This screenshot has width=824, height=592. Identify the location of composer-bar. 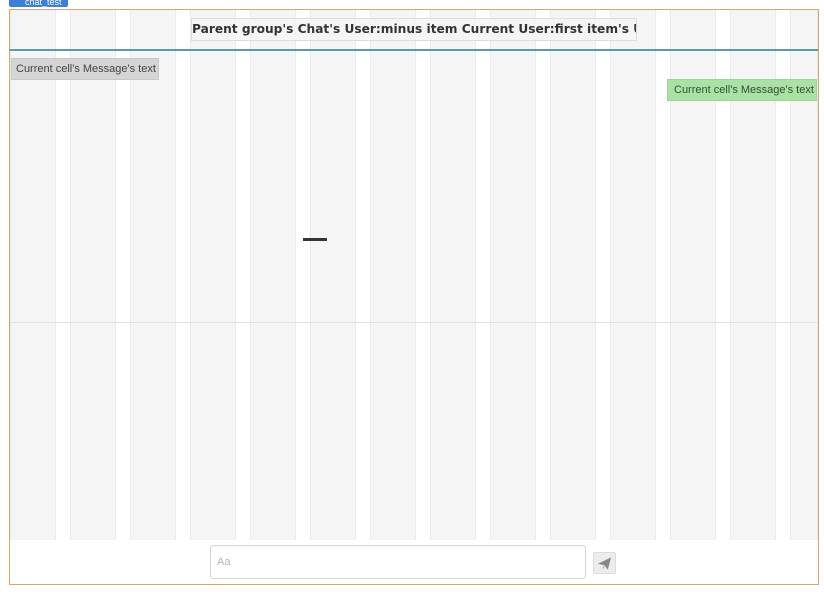
(414, 562).